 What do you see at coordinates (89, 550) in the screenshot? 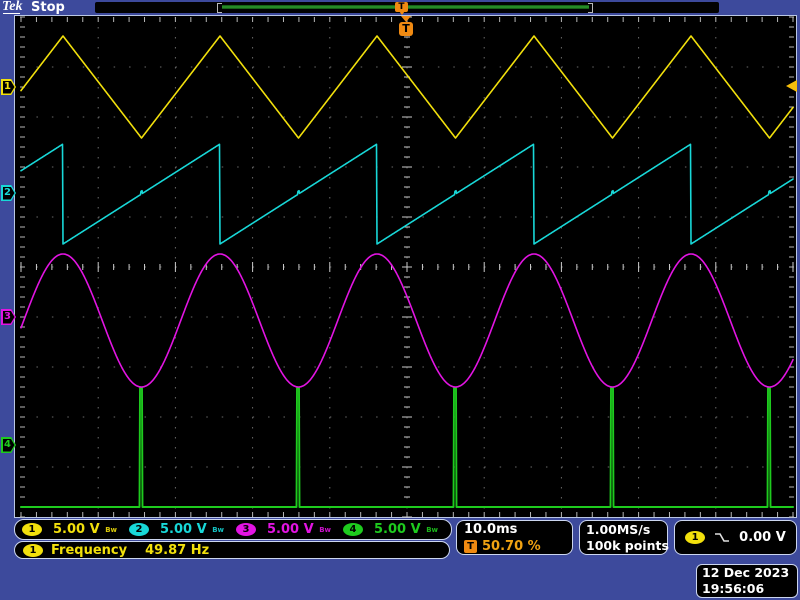
I see `measurement-label: Frequency` at bounding box center [89, 550].